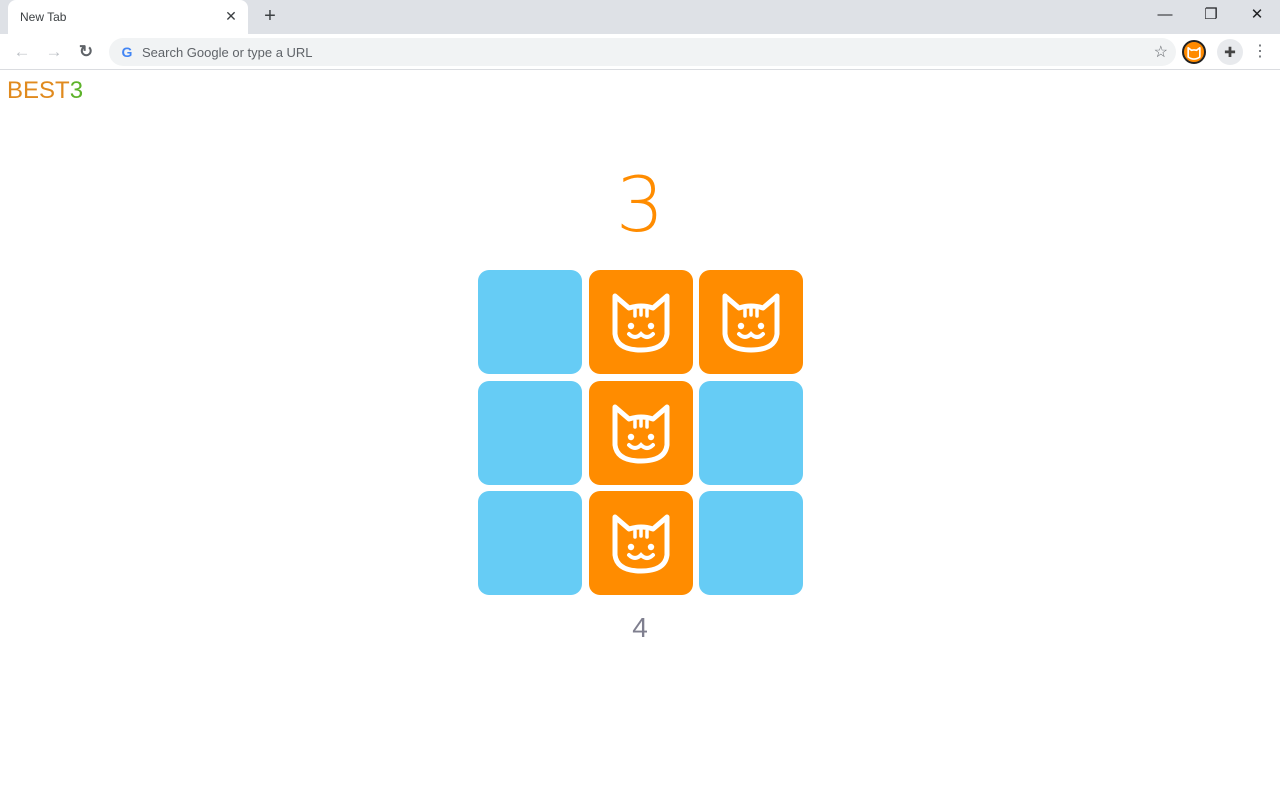 The image size is (1280, 800). I want to click on current-score: 3, so click(640, 204).